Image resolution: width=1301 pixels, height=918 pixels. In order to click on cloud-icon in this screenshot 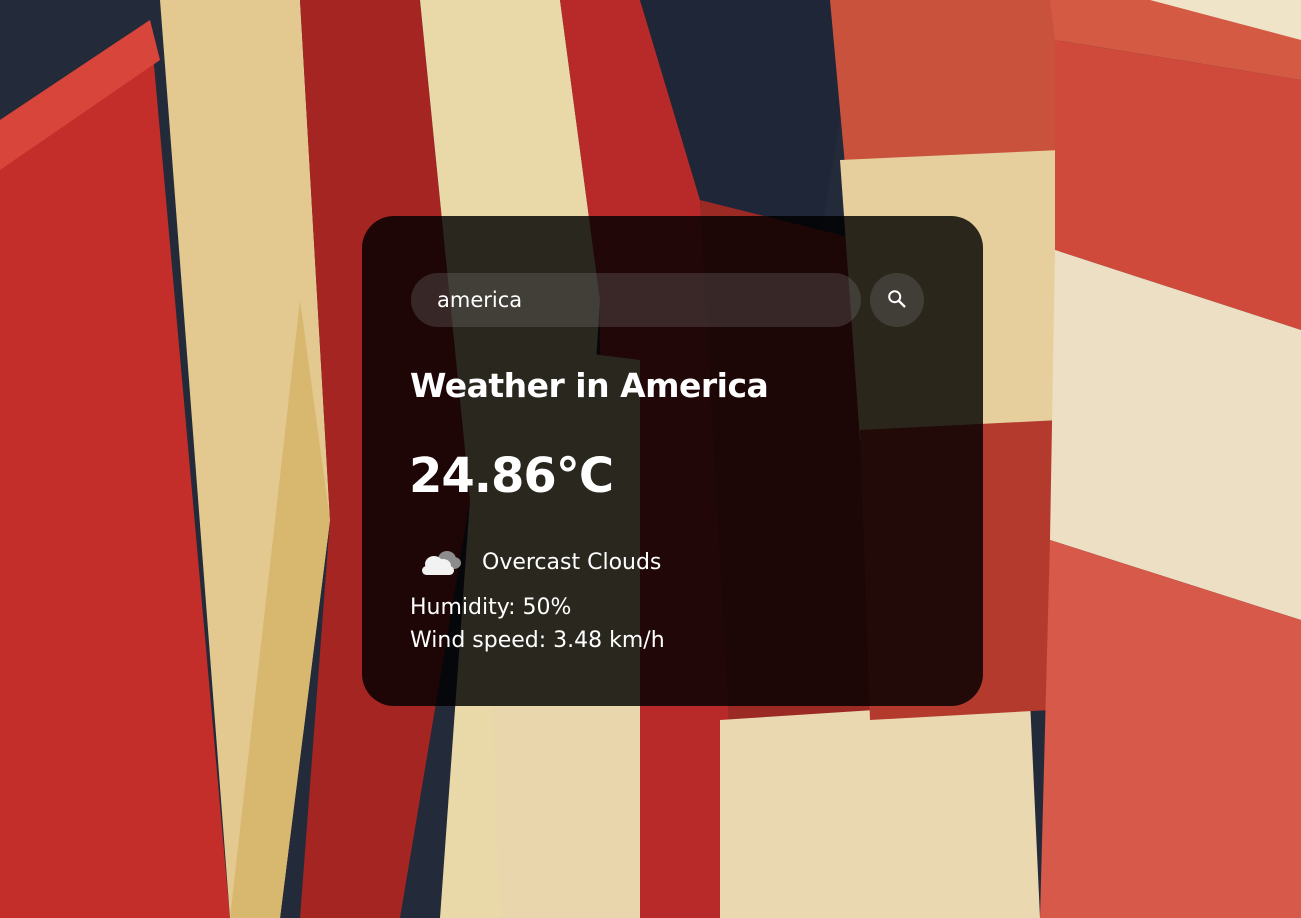, I will do `click(441, 562)`.